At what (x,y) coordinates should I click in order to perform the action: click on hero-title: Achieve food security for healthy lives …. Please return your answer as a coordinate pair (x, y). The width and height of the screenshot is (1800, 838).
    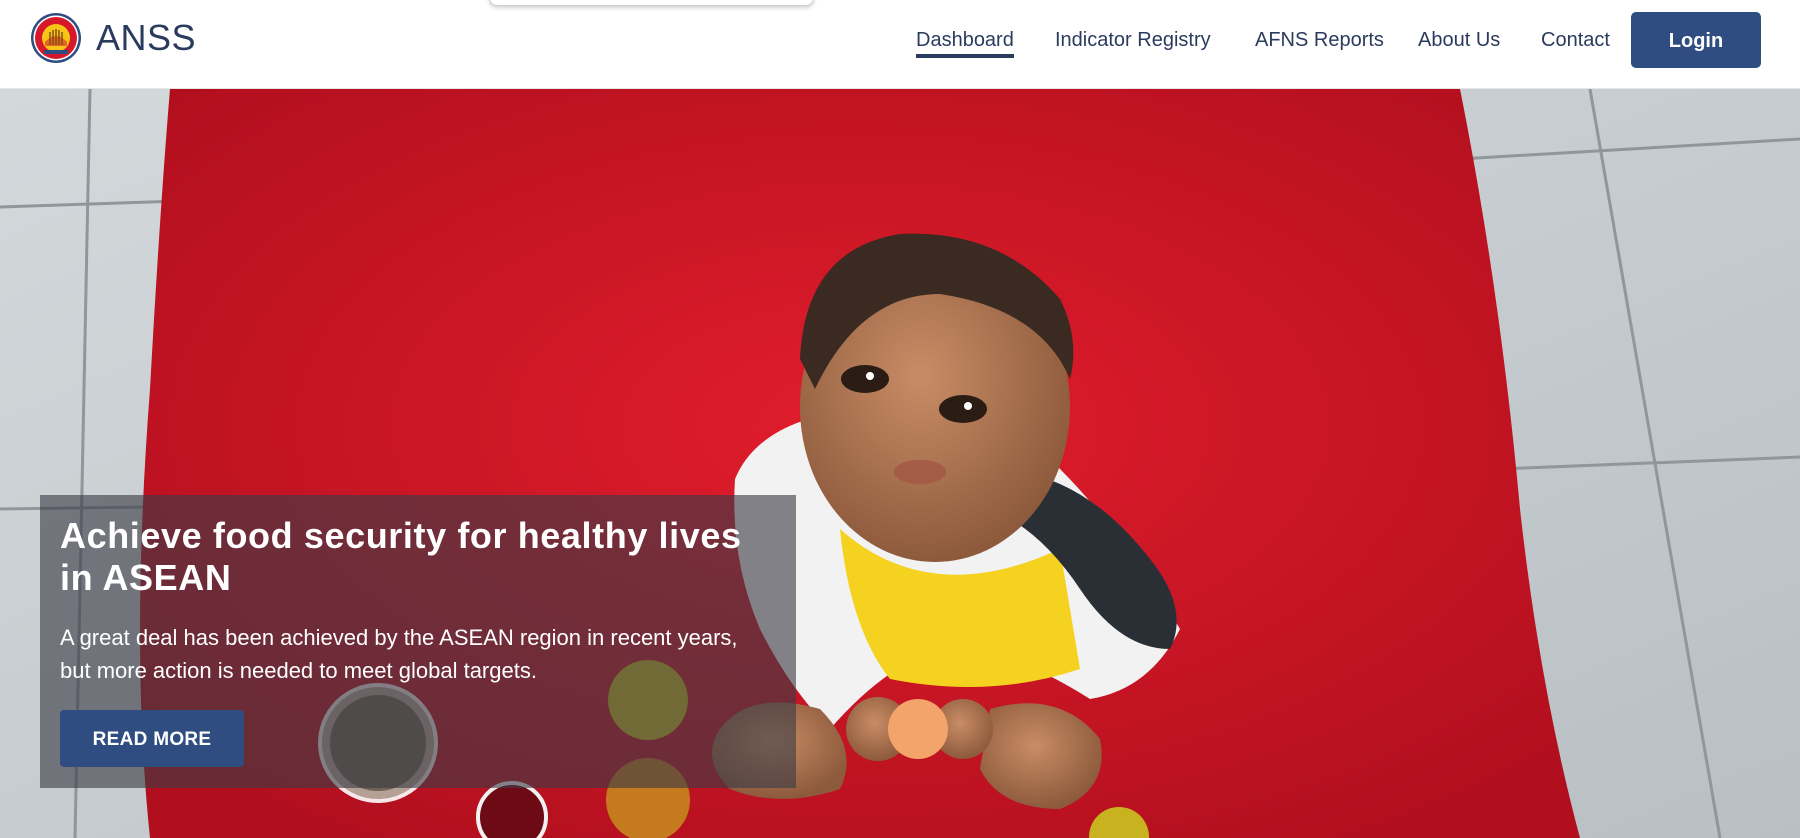
    Looking at the image, I should click on (401, 556).